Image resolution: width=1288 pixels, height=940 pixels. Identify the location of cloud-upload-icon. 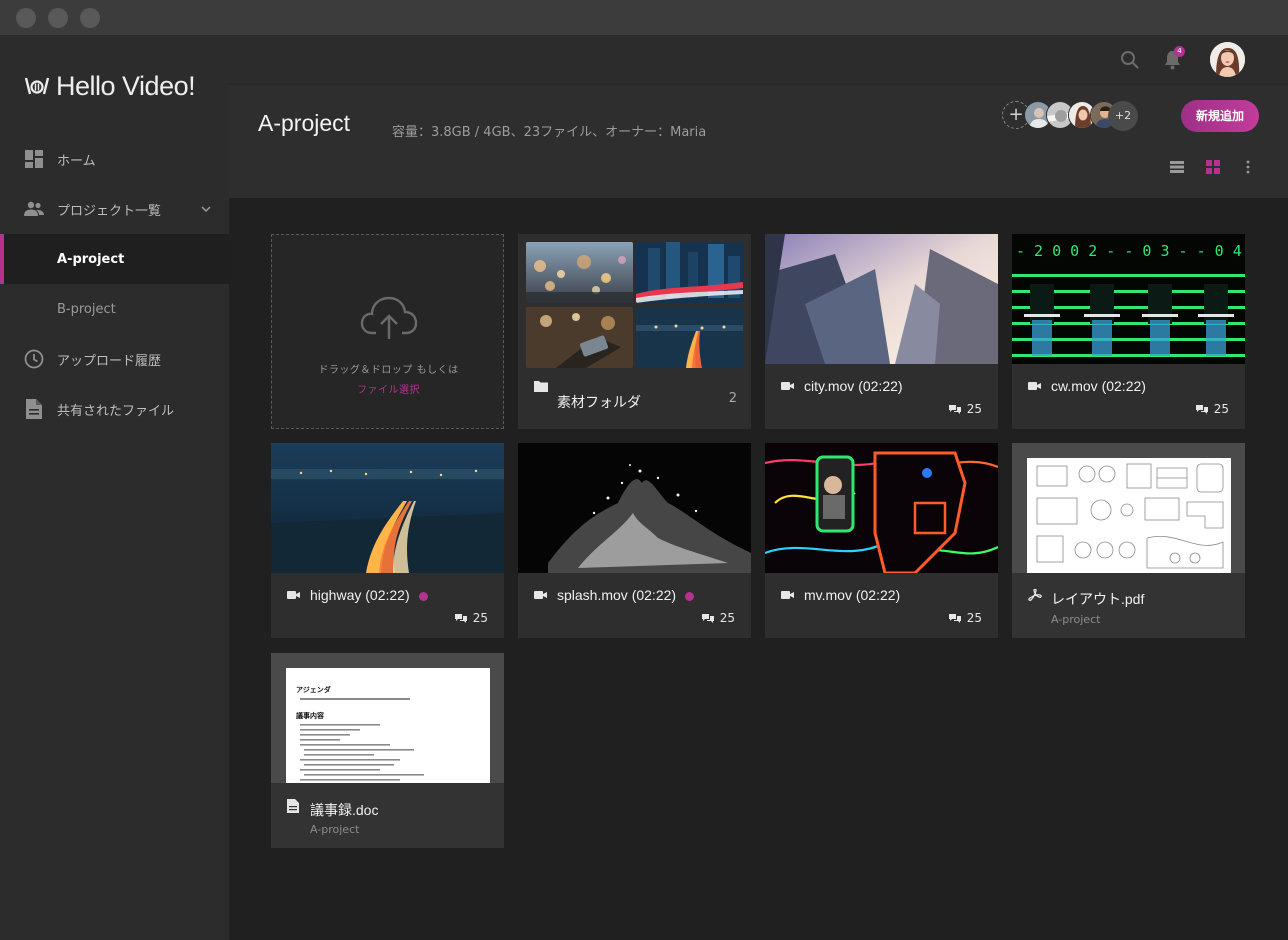
(389, 317).